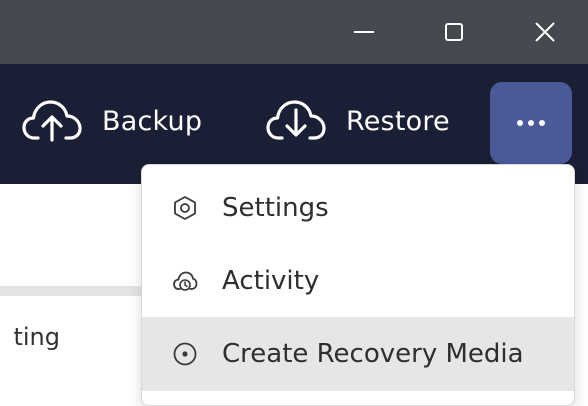 This screenshot has width=588, height=406. What do you see at coordinates (36, 337) in the screenshot?
I see `list-item-text: ting` at bounding box center [36, 337].